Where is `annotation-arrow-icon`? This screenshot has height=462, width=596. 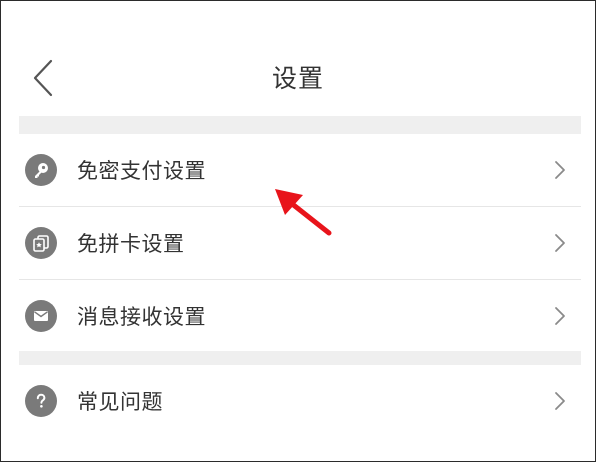
annotation-arrow-icon is located at coordinates (303, 212).